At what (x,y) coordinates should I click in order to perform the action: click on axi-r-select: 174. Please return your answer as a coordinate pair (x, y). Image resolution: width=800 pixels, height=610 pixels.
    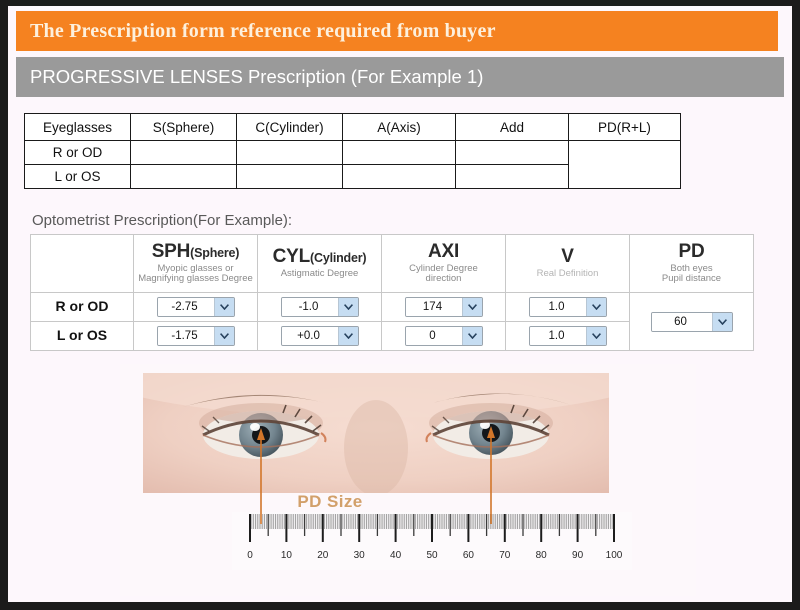
    Looking at the image, I should click on (443, 307).